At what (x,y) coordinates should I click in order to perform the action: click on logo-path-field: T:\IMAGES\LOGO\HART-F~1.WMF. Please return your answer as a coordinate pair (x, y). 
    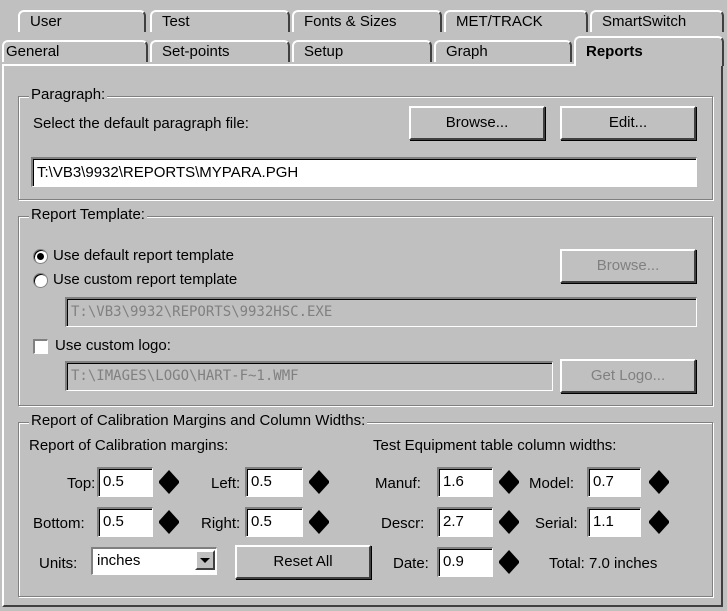
    Looking at the image, I should click on (309, 376).